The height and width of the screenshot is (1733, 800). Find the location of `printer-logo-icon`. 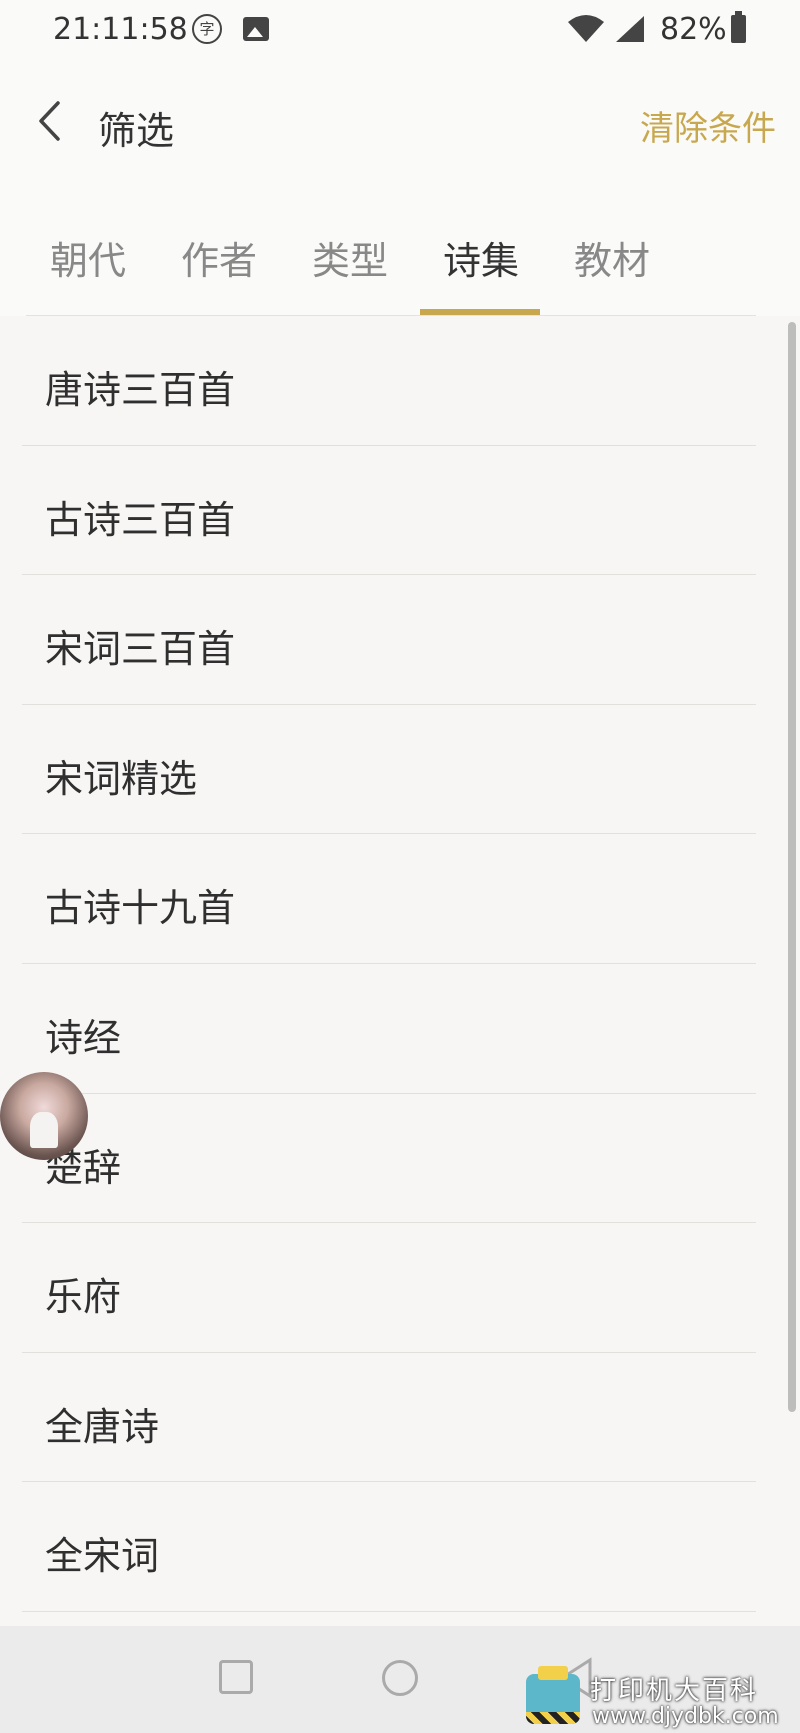

printer-logo-icon is located at coordinates (553, 1695).